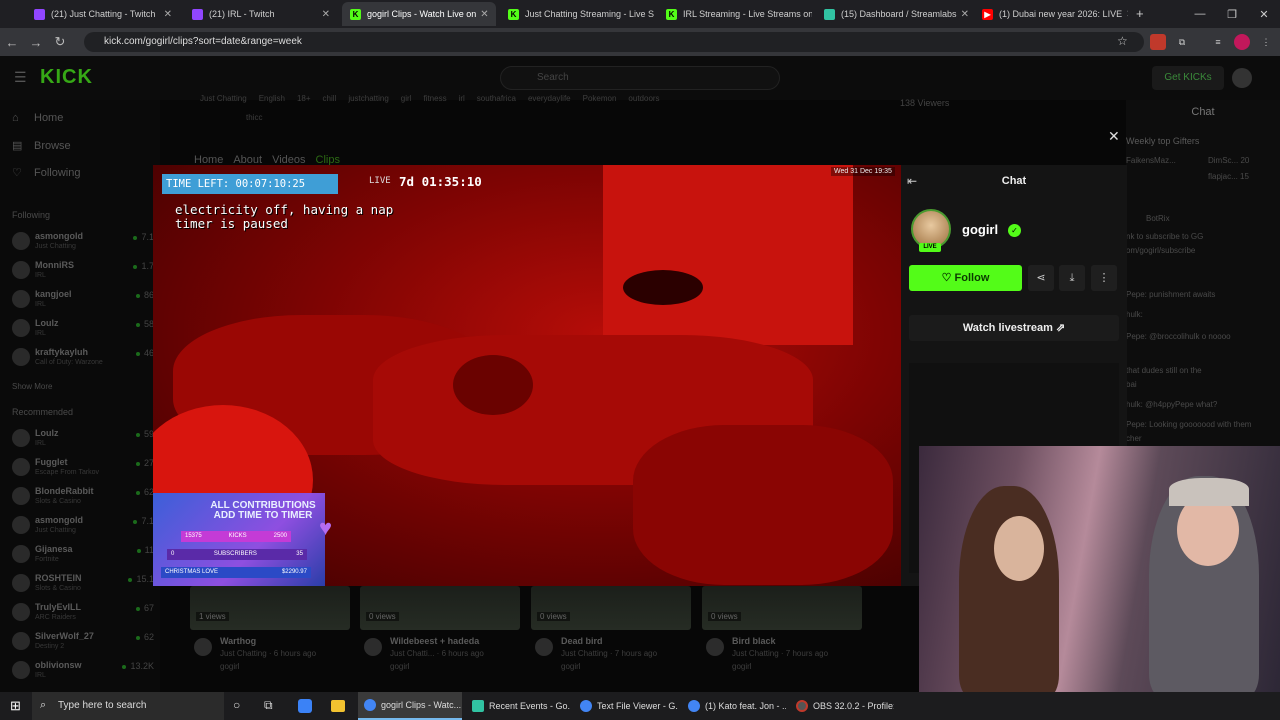 This screenshot has height=720, width=1280. Describe the element at coordinates (83, 242) in the screenshot. I see `channel-asmongold: asmongold Just Chatting 7.1` at that location.